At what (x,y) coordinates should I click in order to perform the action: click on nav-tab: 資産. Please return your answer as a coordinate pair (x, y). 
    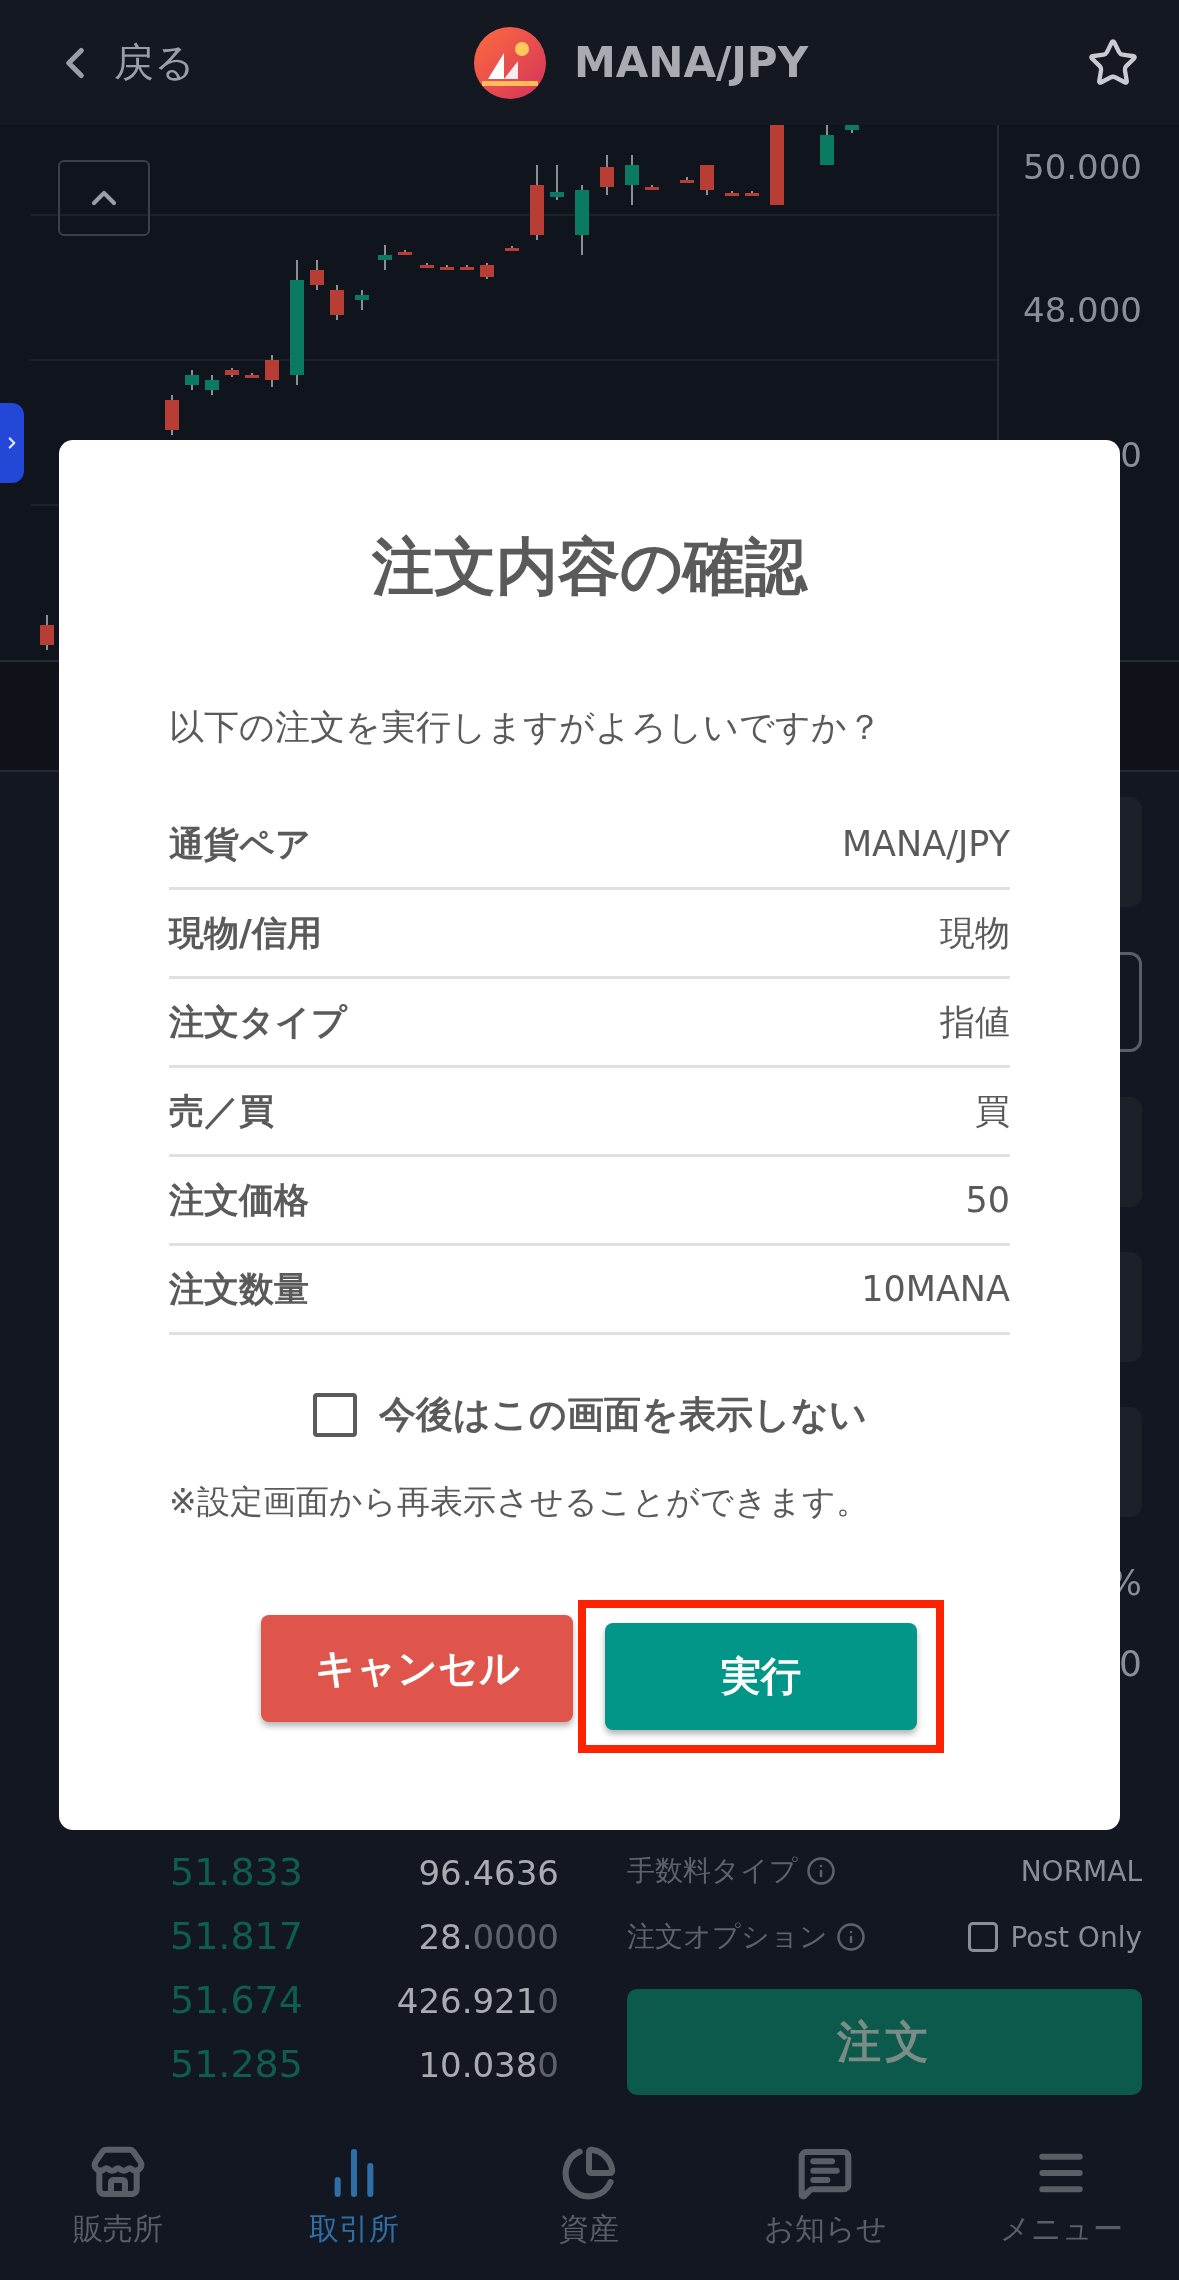
    Looking at the image, I should click on (589, 2197).